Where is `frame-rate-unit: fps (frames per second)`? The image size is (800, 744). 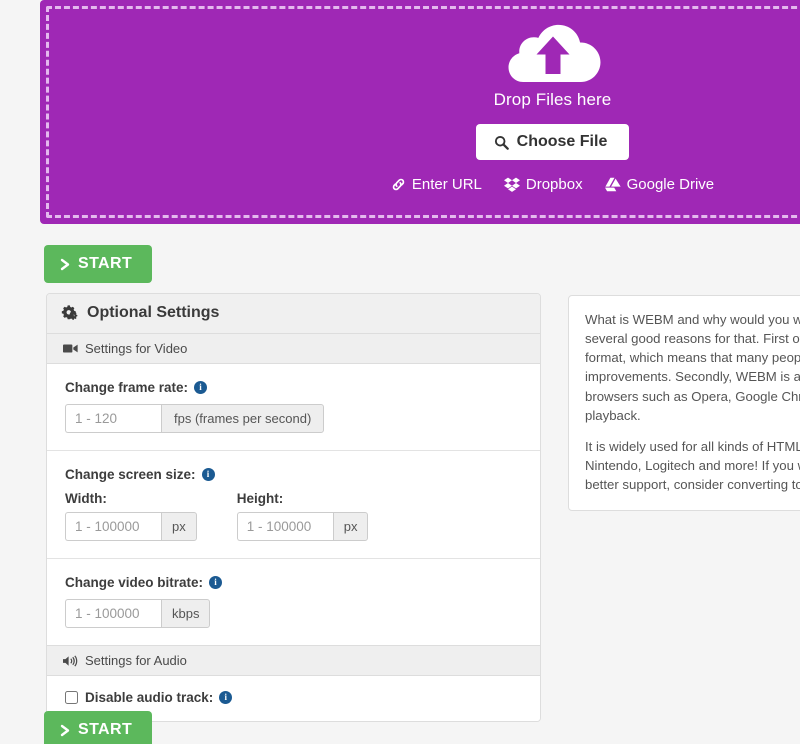
frame-rate-unit: fps (frames per second) is located at coordinates (243, 418).